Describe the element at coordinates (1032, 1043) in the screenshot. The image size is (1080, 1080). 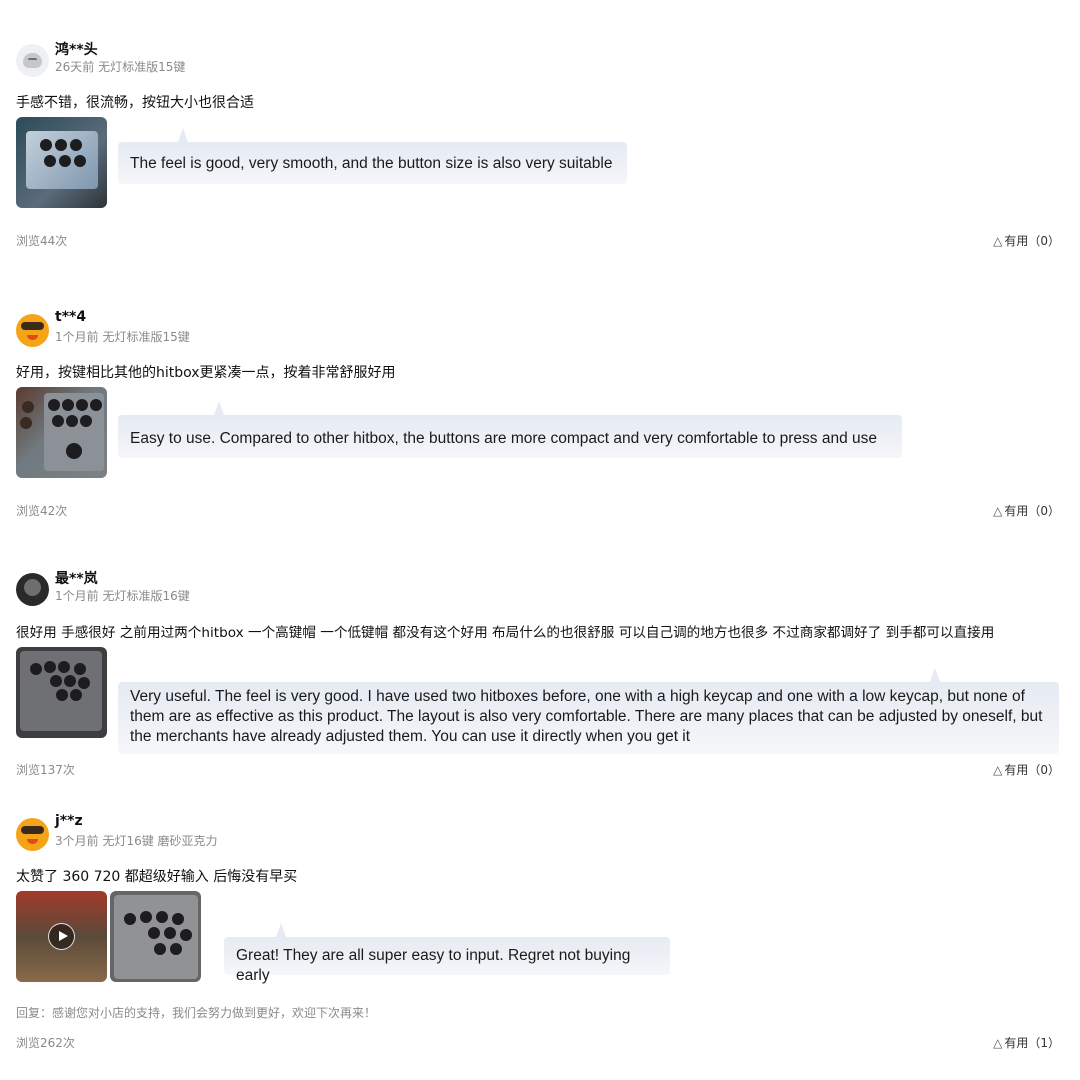
I see `useful-label: 有用（1）` at that location.